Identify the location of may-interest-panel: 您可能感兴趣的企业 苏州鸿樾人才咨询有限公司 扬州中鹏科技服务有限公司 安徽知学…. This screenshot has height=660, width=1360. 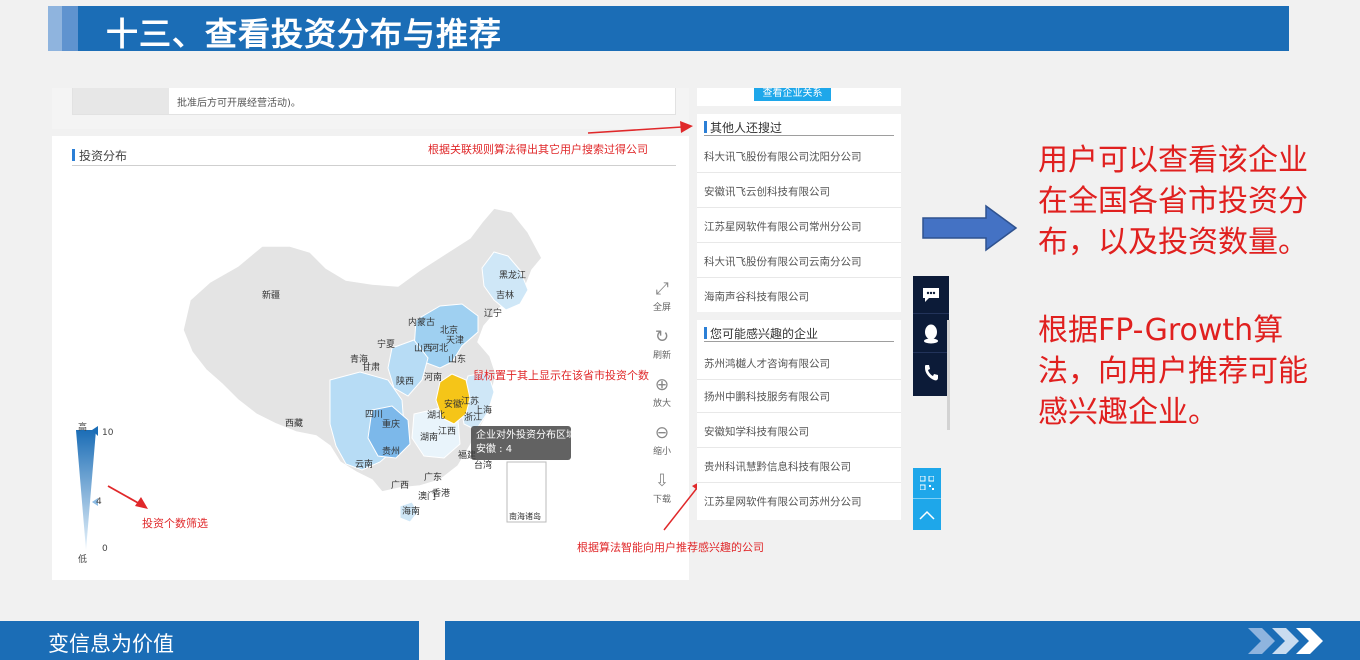
(799, 420).